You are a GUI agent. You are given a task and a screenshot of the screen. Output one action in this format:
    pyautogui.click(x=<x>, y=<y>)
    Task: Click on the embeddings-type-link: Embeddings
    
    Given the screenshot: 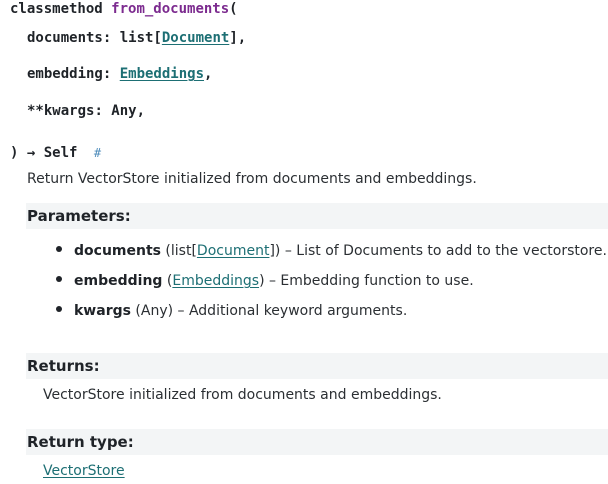 What is the action you would take?
    pyautogui.click(x=162, y=74)
    